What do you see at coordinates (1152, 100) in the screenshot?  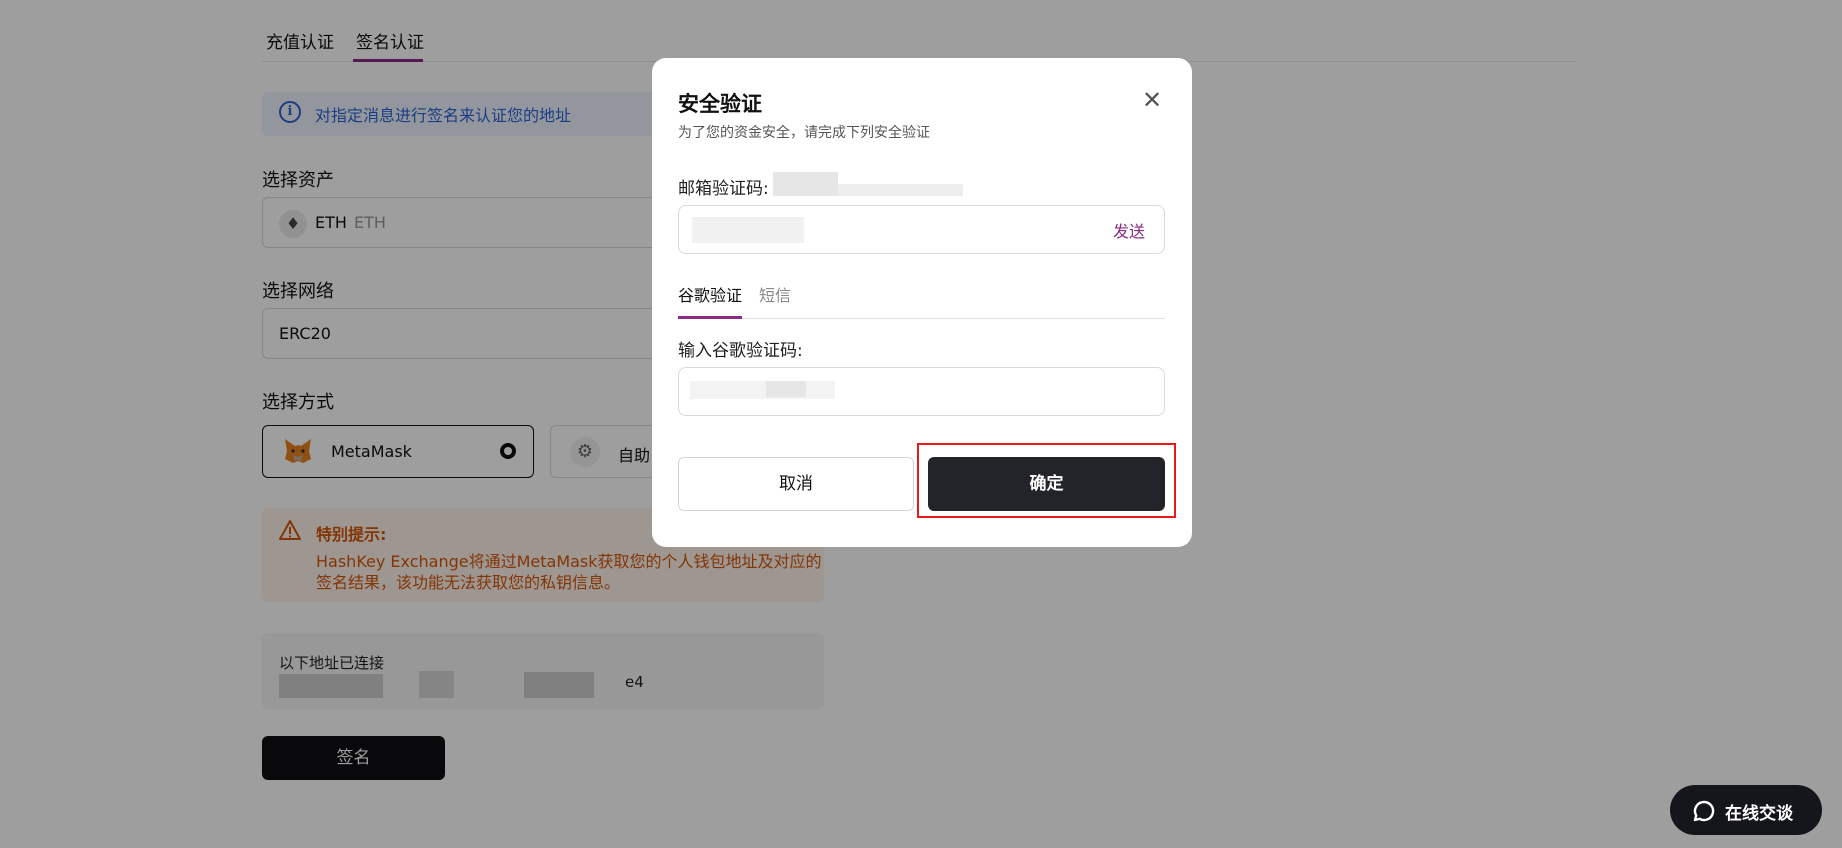 I see `close-icon: ✕` at bounding box center [1152, 100].